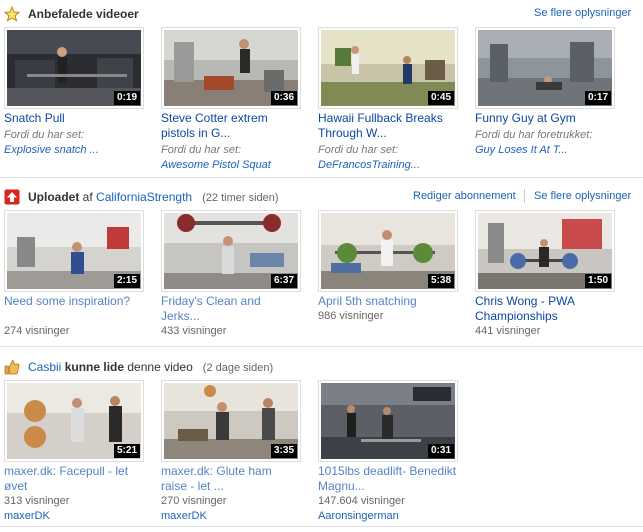 This screenshot has width=643, height=532. What do you see at coordinates (524, 196) in the screenshot?
I see `link-separator` at bounding box center [524, 196].